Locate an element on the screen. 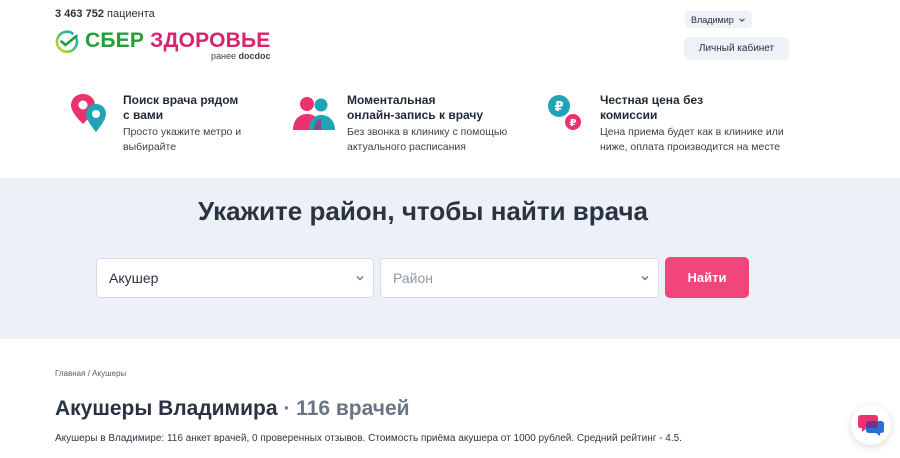 The width and height of the screenshot is (900, 458). personal-cabinet-button: Личный кабинет is located at coordinates (736, 48).